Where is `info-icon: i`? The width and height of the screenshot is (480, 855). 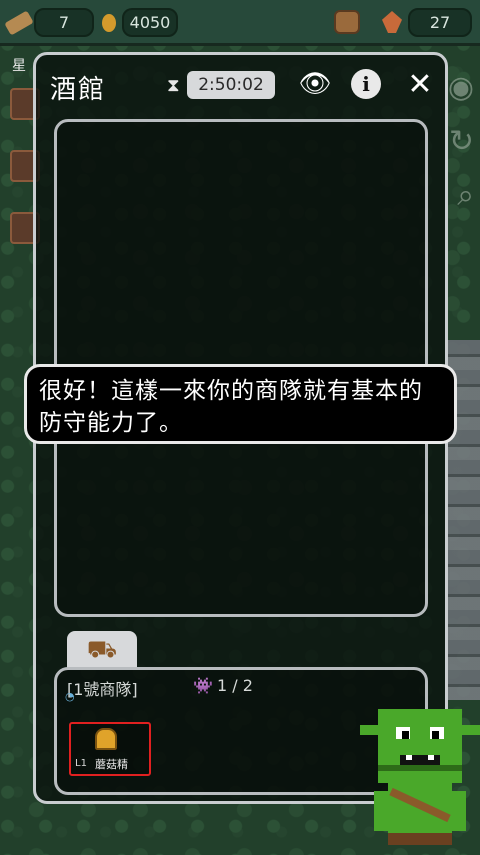
info-icon: i is located at coordinates (366, 84).